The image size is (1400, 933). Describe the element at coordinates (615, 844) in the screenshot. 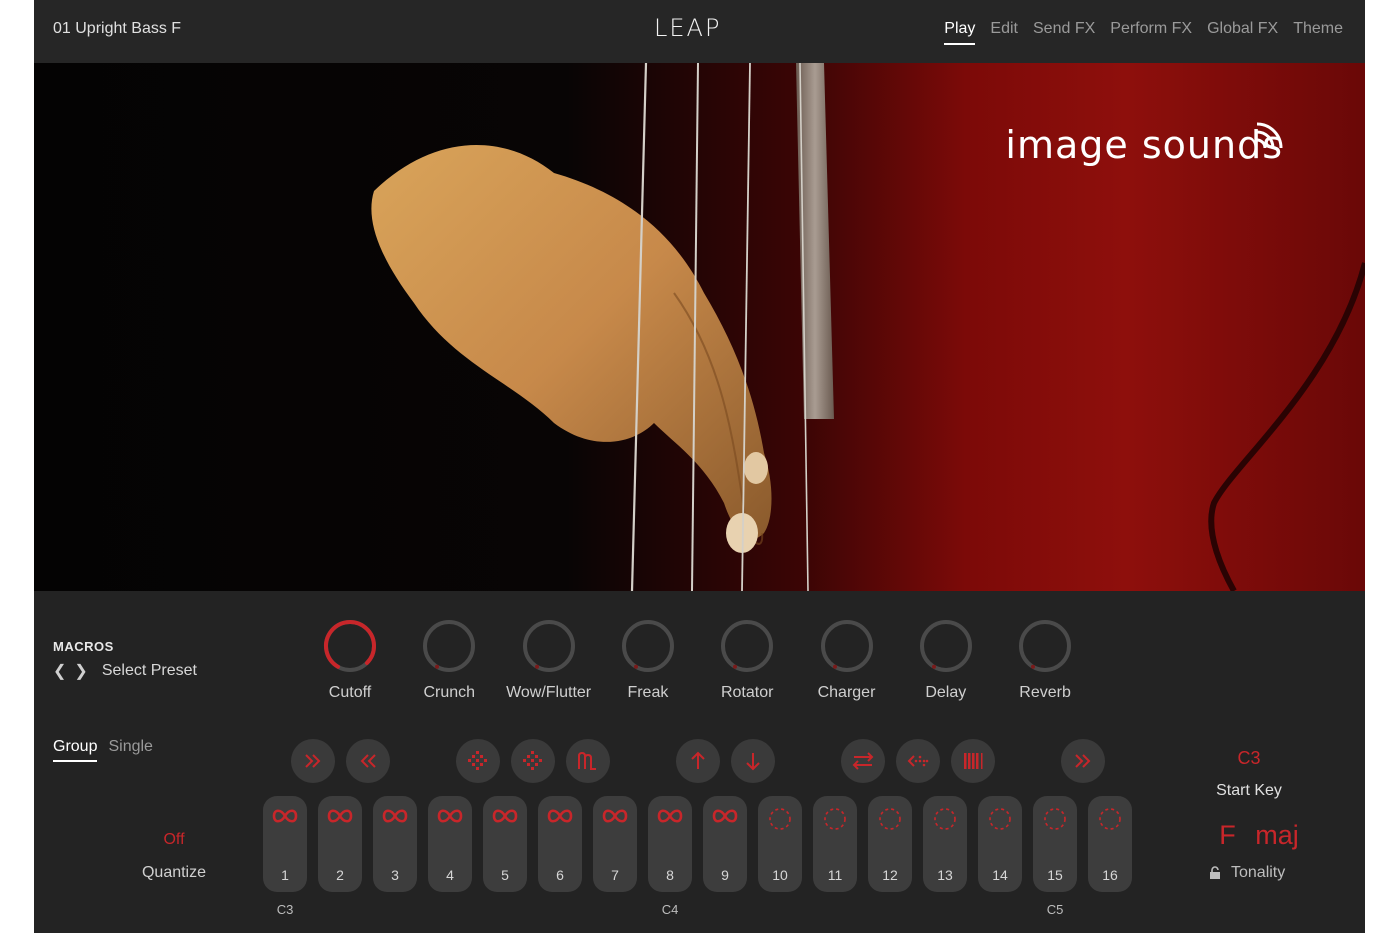

I see `pad-7: 7` at that location.